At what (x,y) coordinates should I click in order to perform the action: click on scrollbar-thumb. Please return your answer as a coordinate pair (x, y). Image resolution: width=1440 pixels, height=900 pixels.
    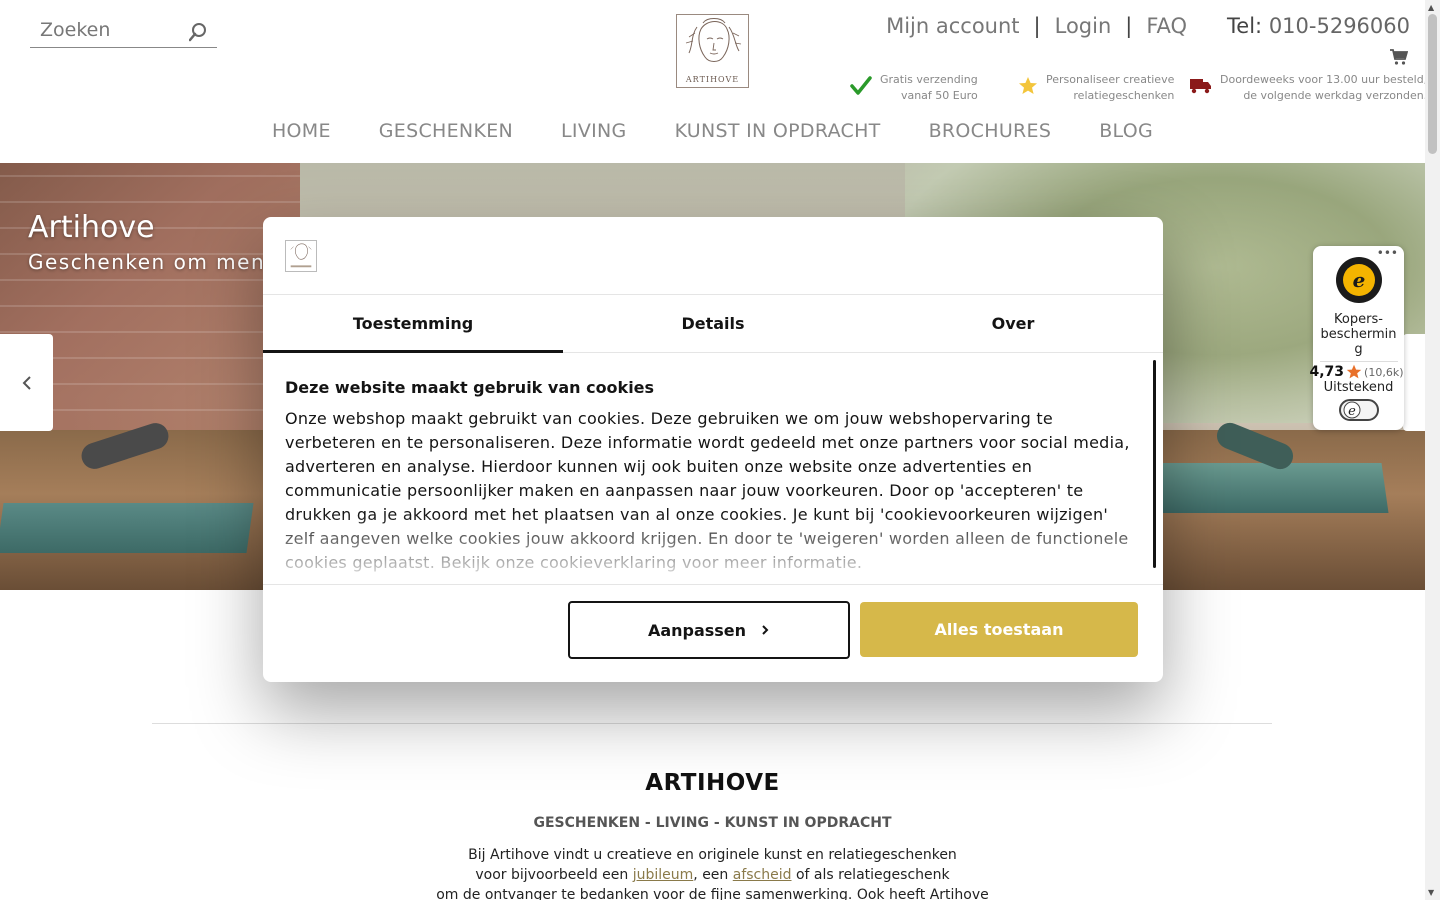
    Looking at the image, I should click on (1432, 84).